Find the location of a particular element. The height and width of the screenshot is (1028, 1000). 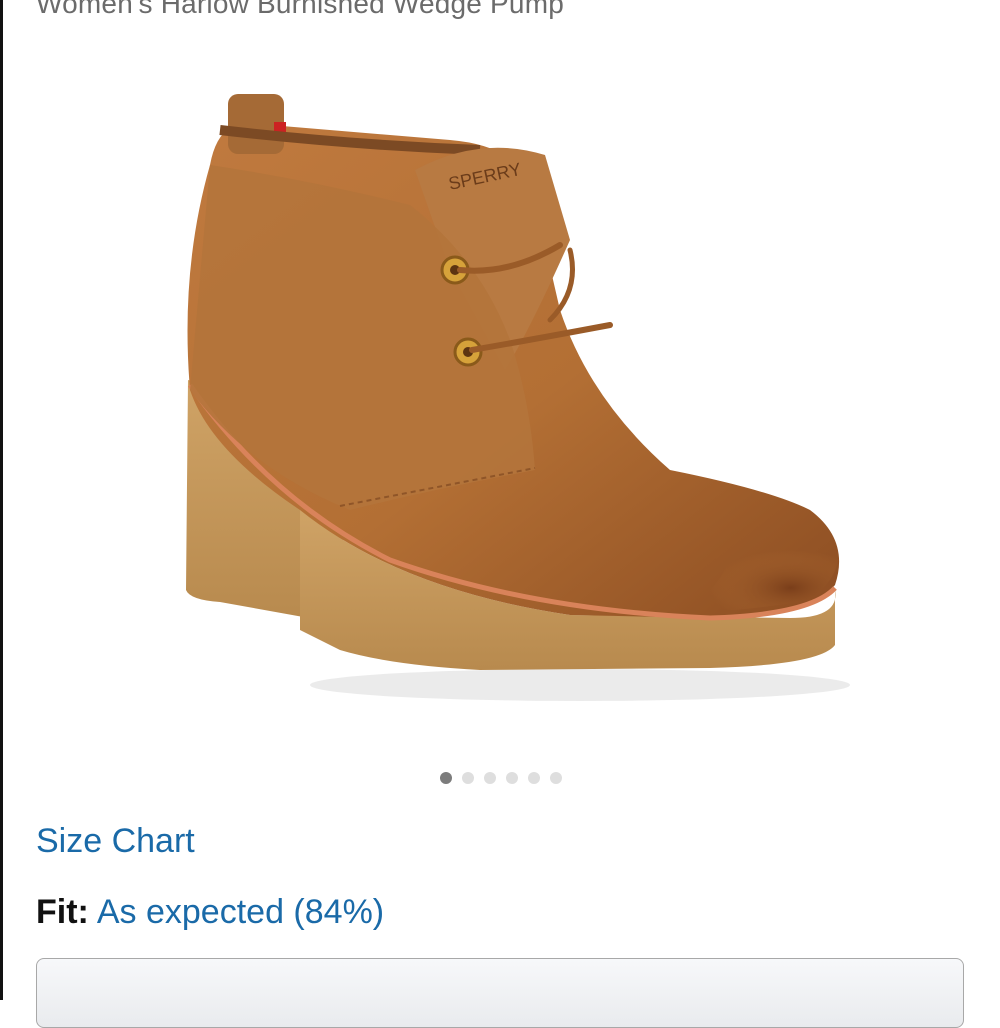

screen-edge is located at coordinates (1, 500).